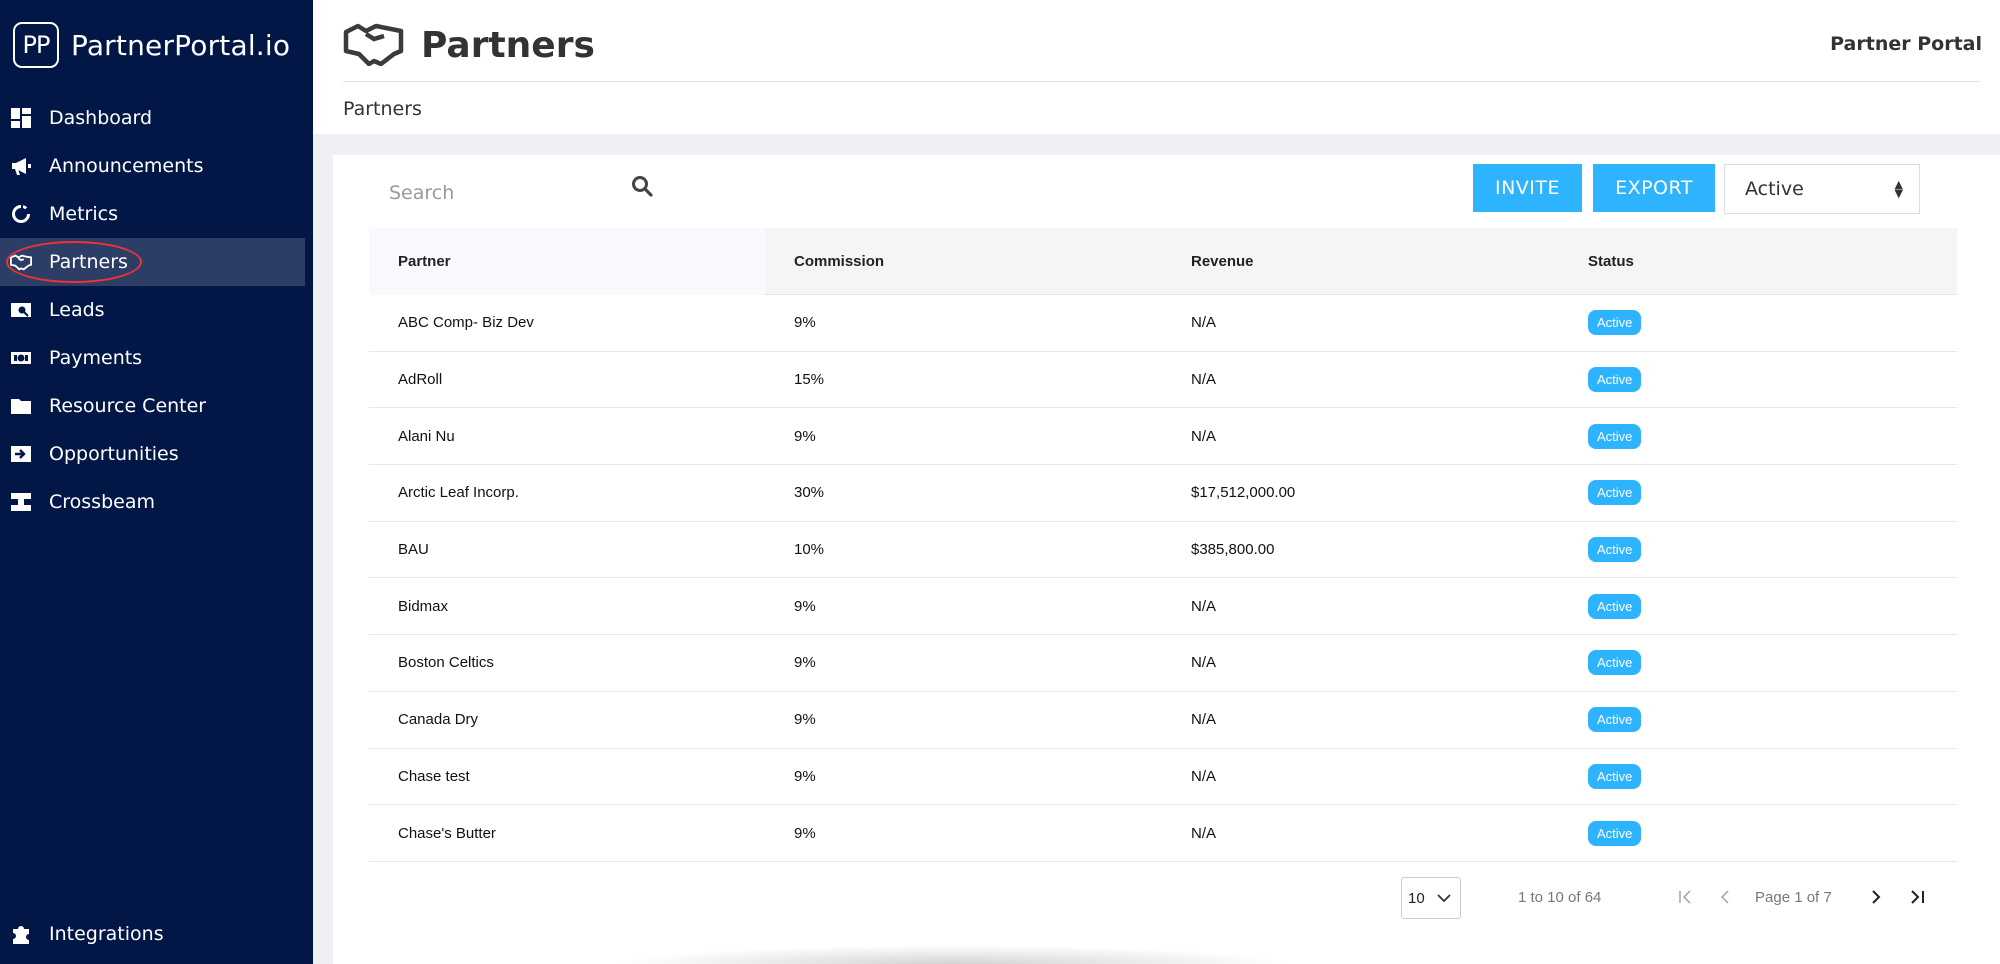  What do you see at coordinates (1163, 833) in the screenshot?
I see `table-row: Chase's Butter 9% N/A Active` at bounding box center [1163, 833].